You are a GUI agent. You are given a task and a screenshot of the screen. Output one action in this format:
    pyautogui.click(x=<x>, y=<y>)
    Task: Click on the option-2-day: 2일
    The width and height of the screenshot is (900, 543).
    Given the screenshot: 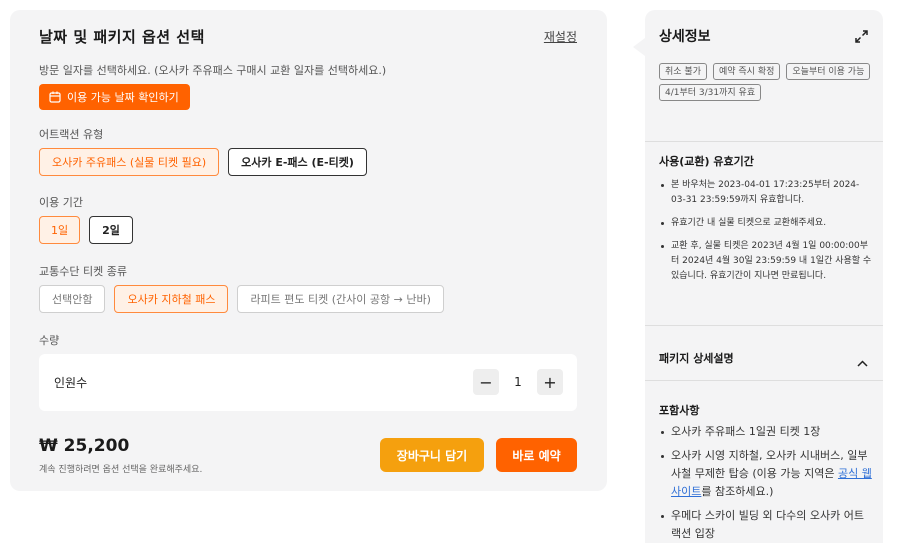 What is the action you would take?
    pyautogui.click(x=111, y=230)
    